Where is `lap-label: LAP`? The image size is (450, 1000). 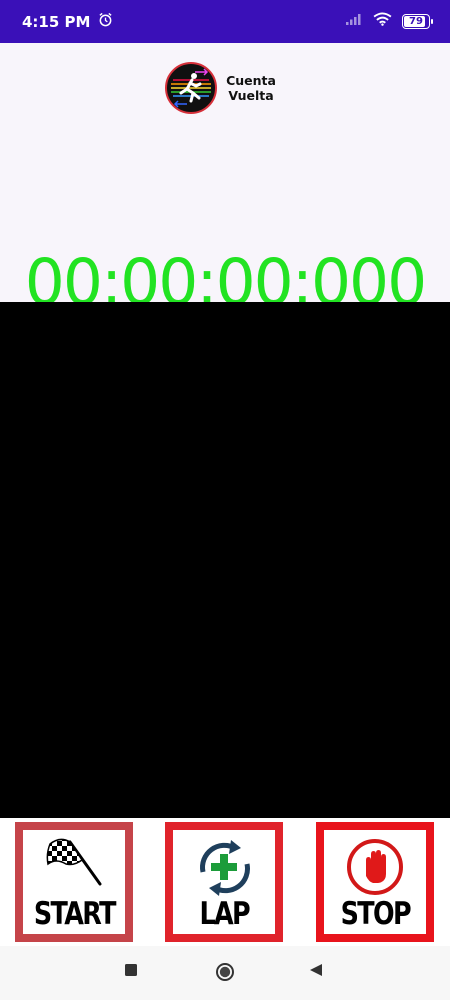
lap-label: LAP is located at coordinates (224, 914).